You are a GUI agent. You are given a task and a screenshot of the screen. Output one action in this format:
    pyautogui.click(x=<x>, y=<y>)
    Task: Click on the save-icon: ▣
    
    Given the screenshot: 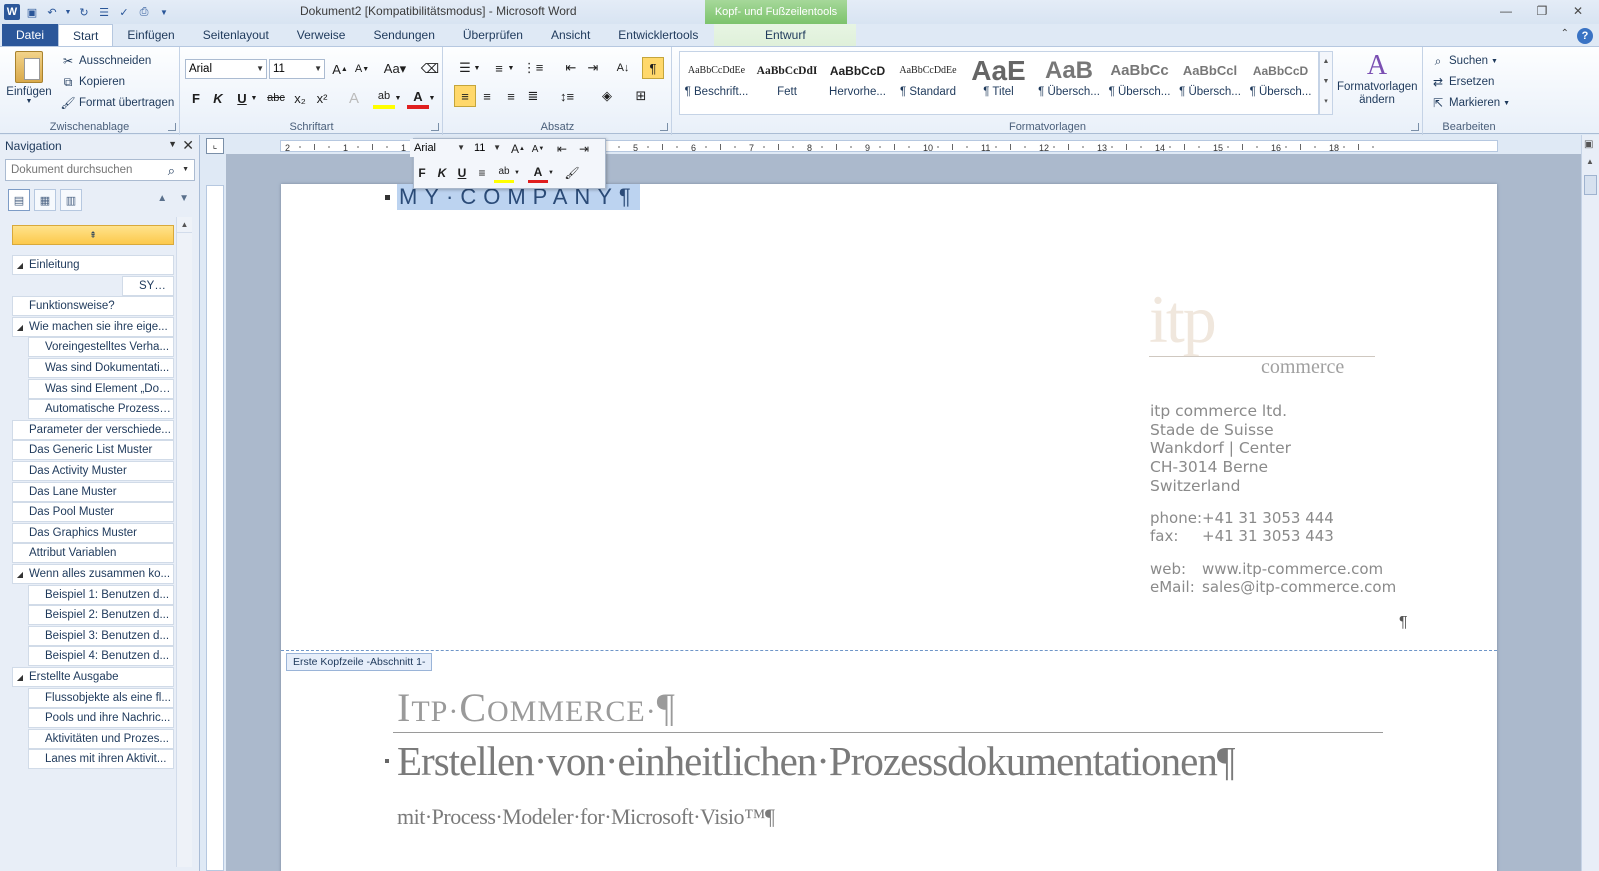 What is the action you would take?
    pyautogui.click(x=32, y=12)
    